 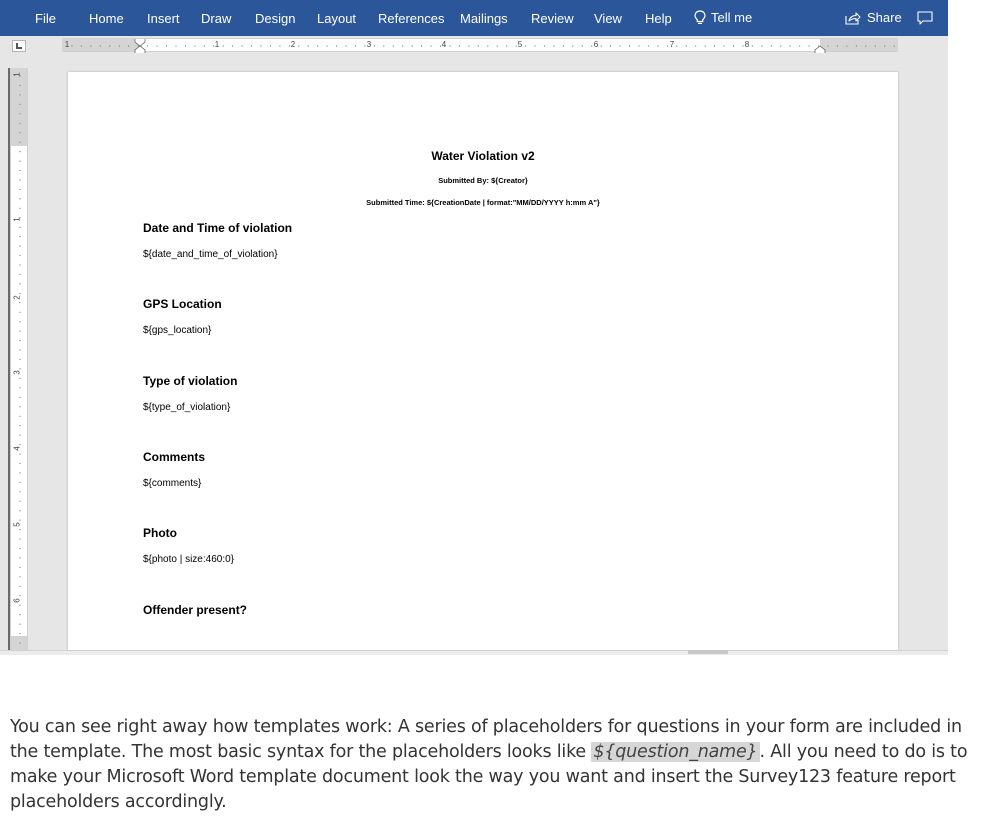 I want to click on field-placeholder-date-time: ${date_and_time_of_violation}, so click(x=210, y=254).